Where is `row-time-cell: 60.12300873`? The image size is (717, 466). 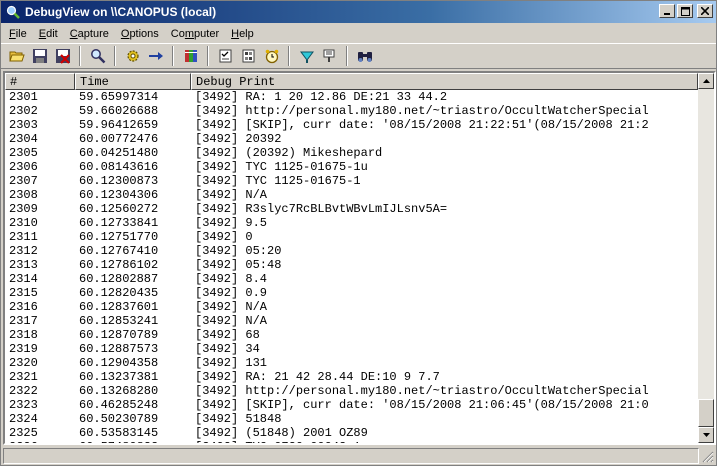
row-time-cell: 60.12300873 is located at coordinates (119, 181).